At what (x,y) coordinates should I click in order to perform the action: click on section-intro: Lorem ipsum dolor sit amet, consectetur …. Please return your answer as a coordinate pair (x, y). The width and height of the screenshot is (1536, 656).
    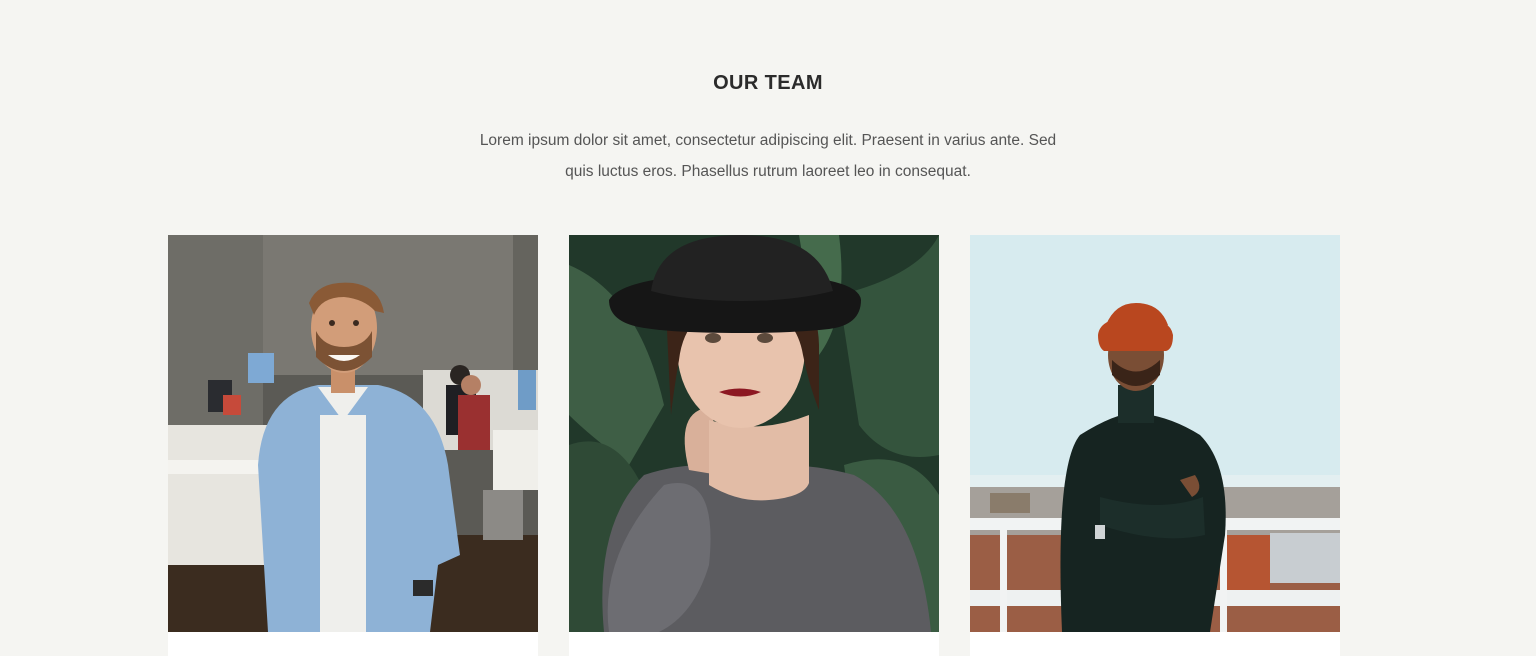
    Looking at the image, I should click on (768, 156).